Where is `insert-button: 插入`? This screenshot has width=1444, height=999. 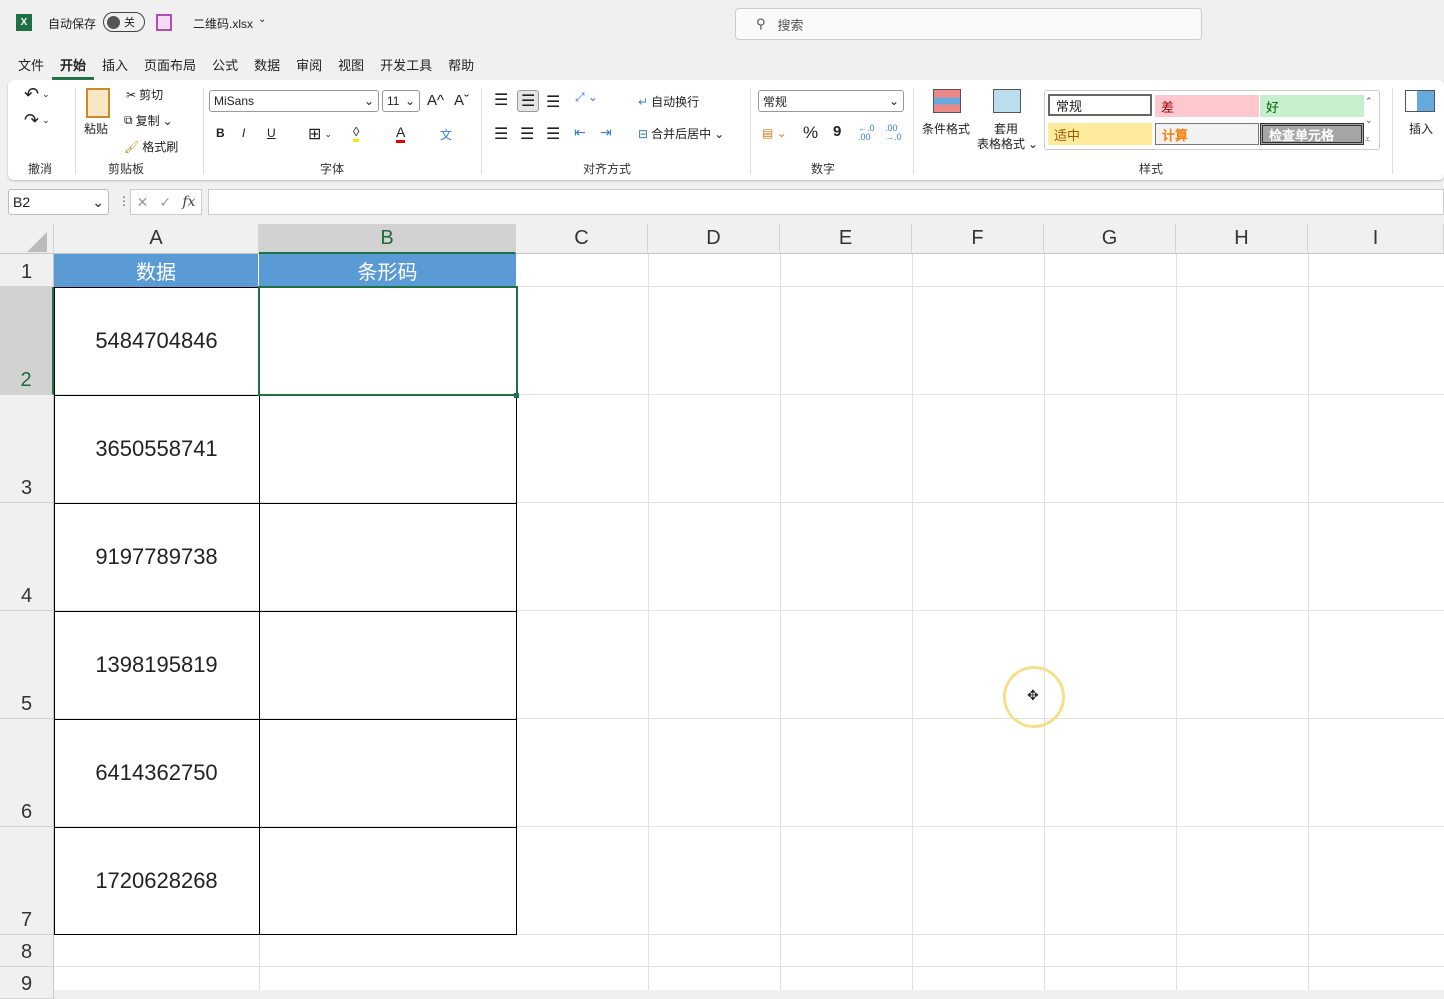 insert-button: 插入 is located at coordinates (1421, 128).